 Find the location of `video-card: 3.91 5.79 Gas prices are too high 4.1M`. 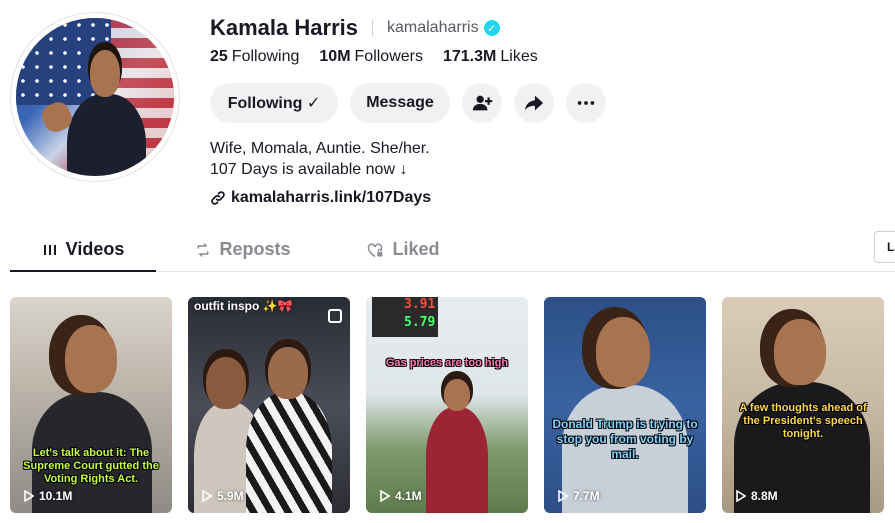

video-card: 3.91 5.79 Gas prices are too high 4.1M is located at coordinates (447, 405).